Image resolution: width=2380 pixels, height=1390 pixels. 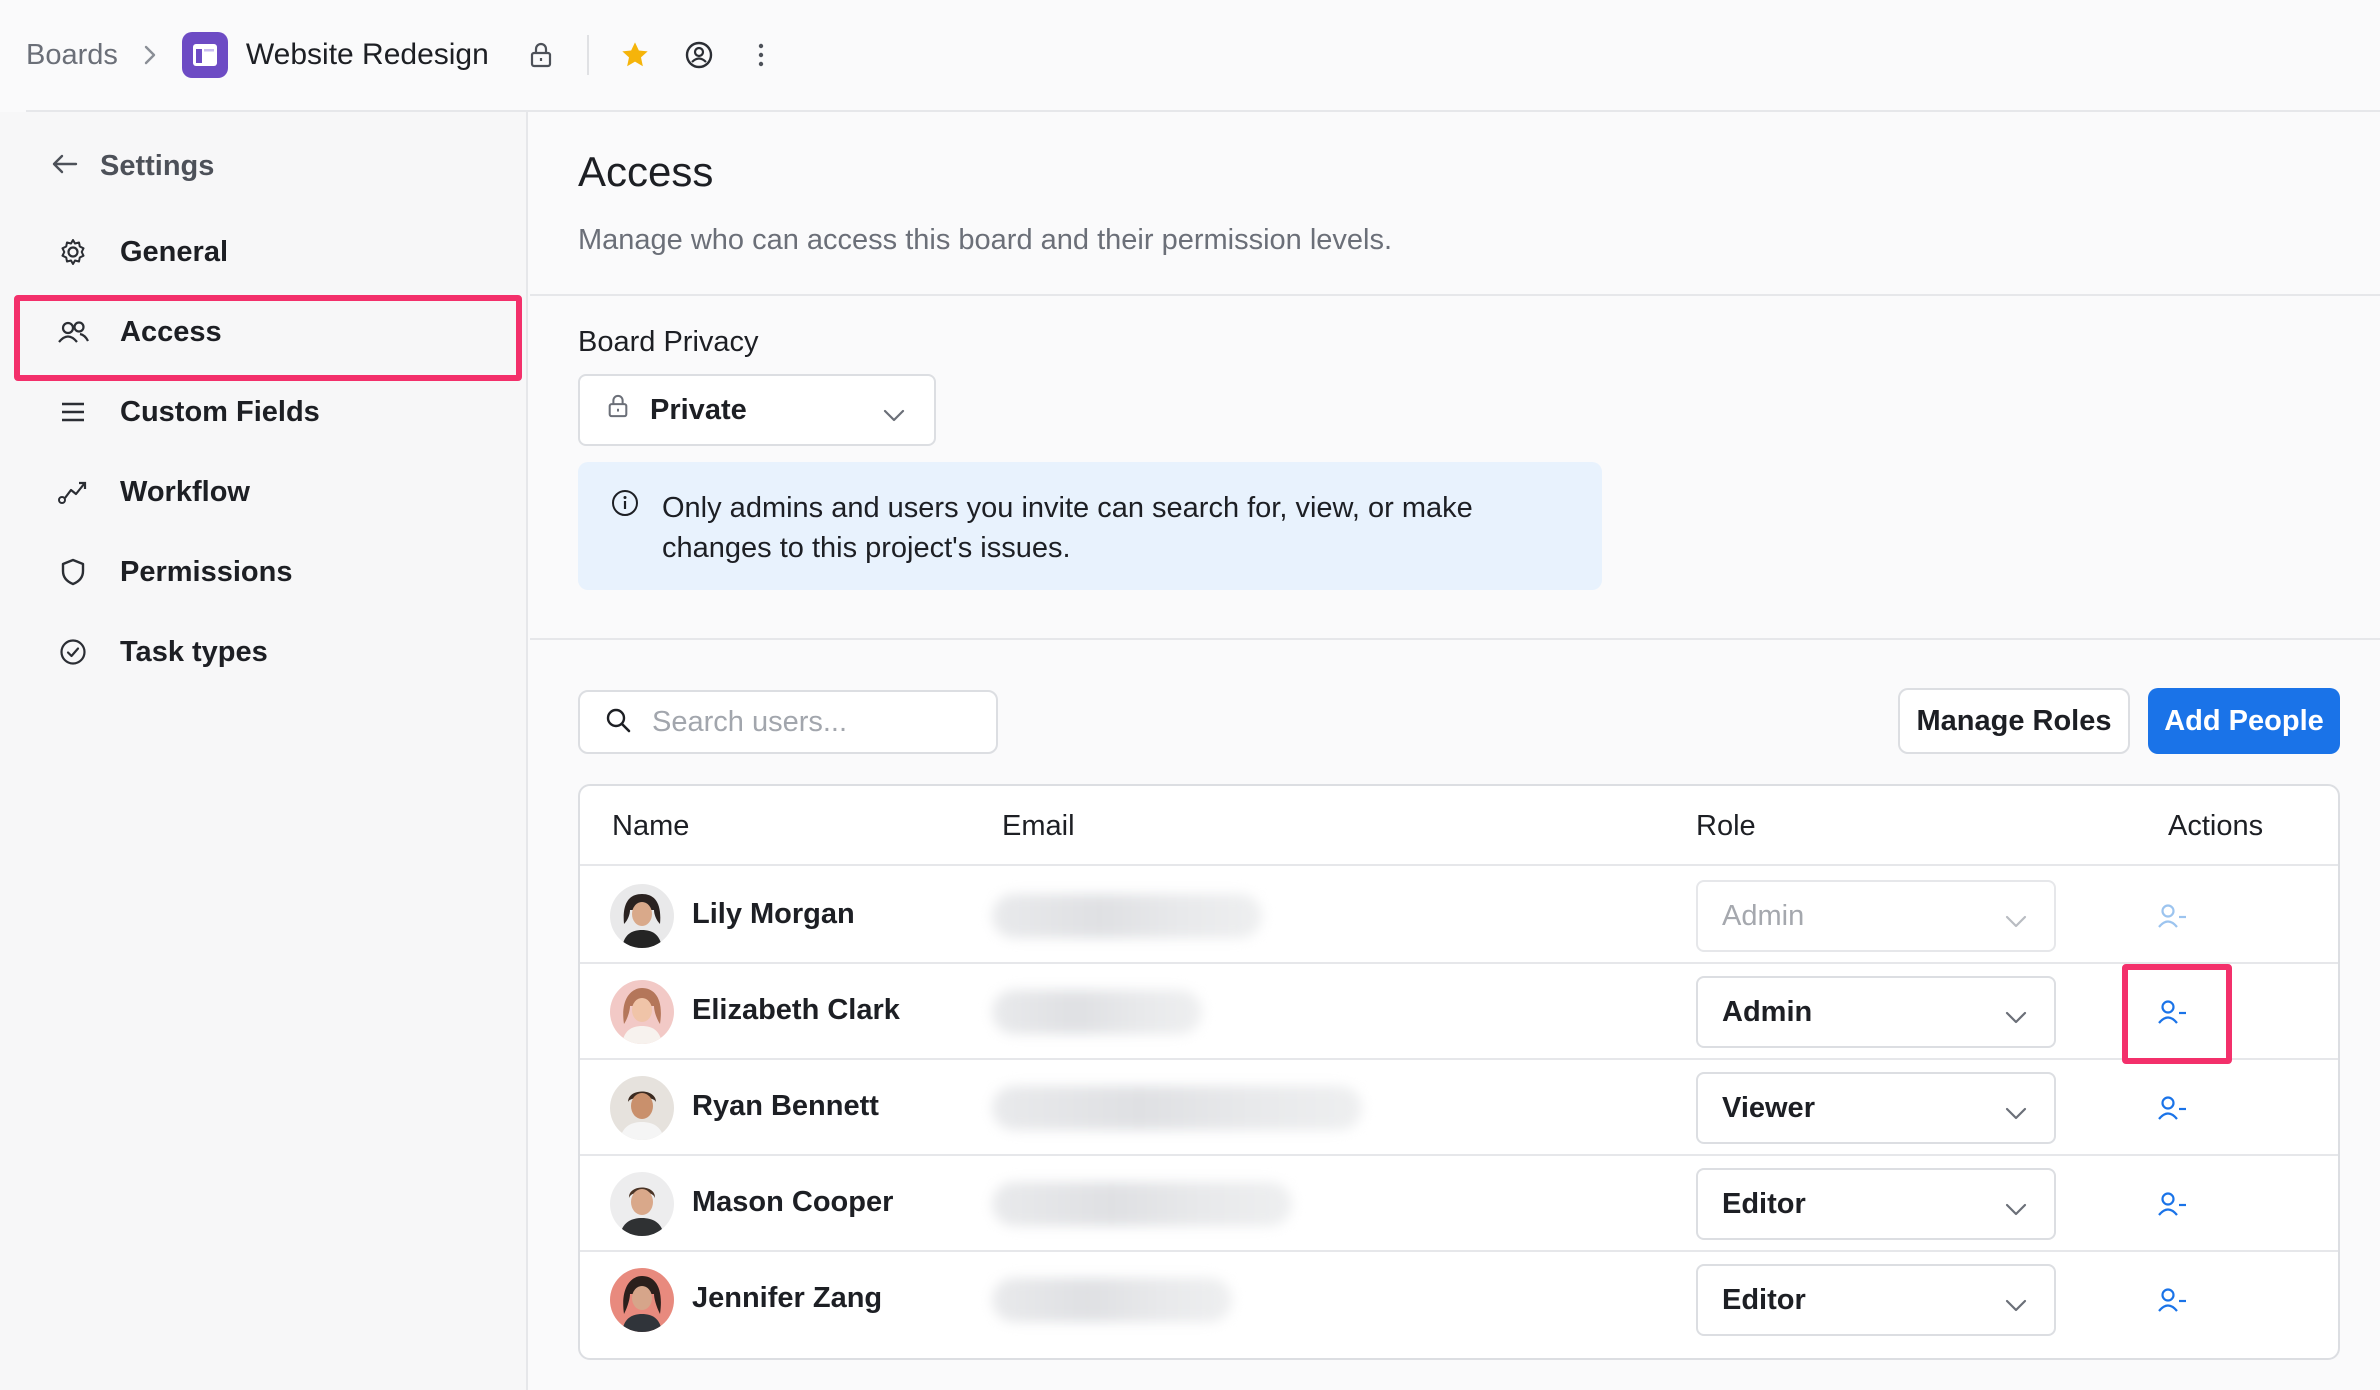 I want to click on board-title: Website Redesign, so click(x=367, y=55).